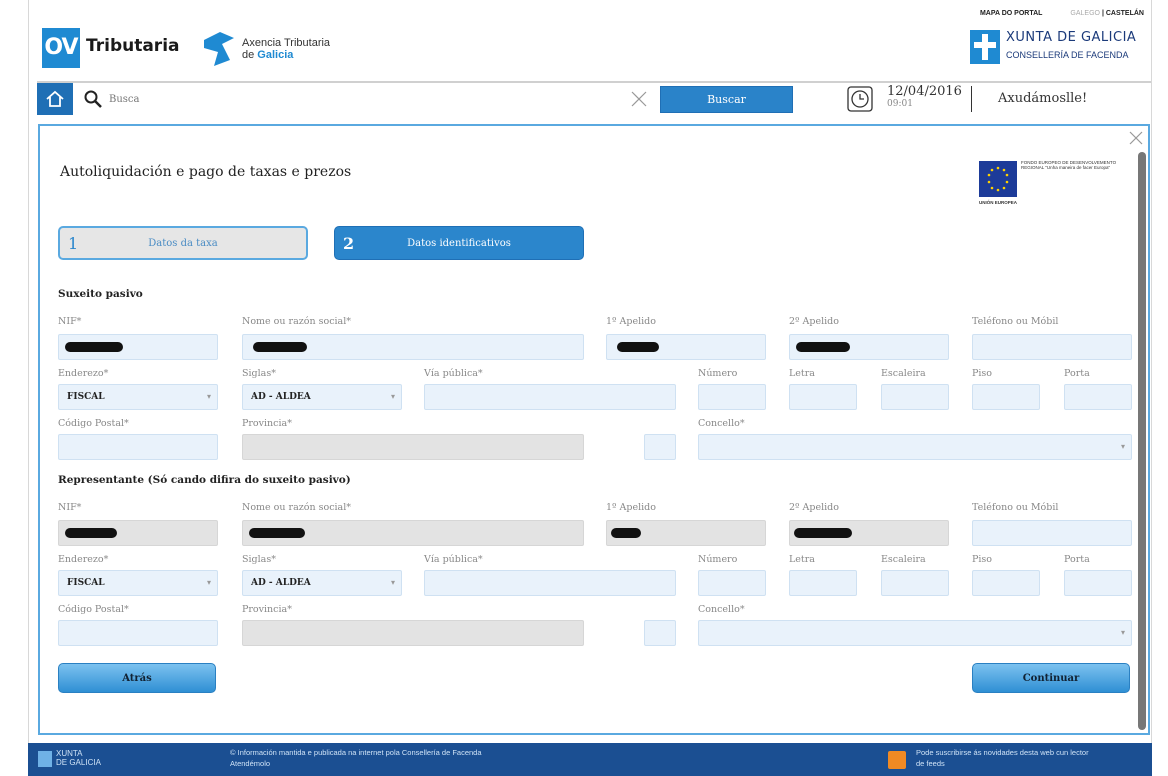 The width and height of the screenshot is (1168, 776). I want to click on rep-letra-field, so click(823, 583).